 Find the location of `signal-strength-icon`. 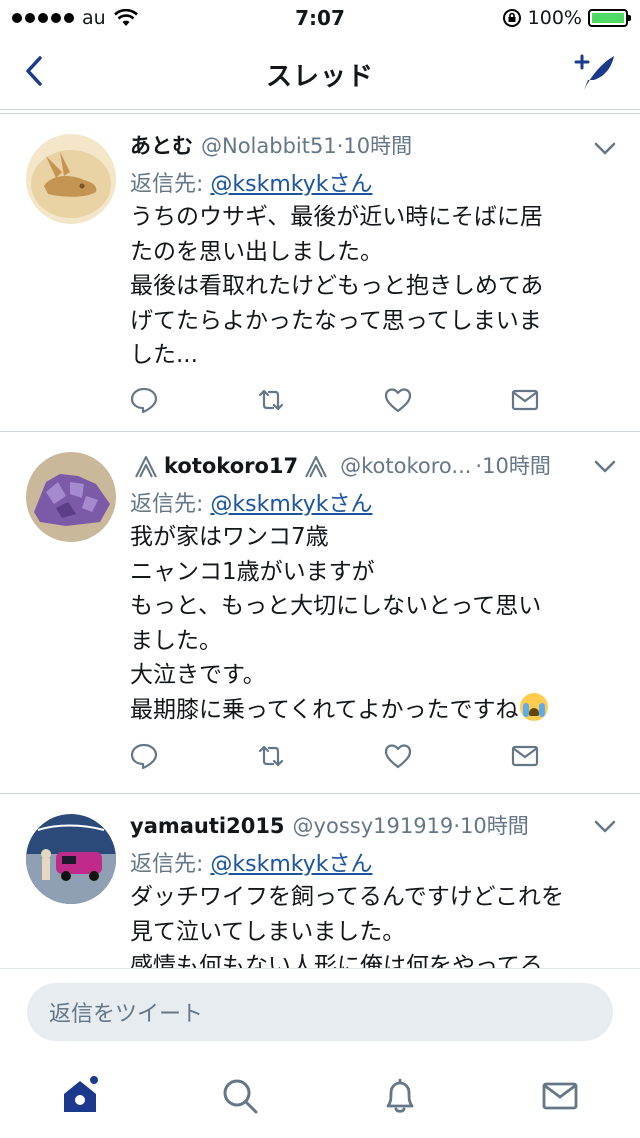

signal-strength-icon is located at coordinates (43, 18).